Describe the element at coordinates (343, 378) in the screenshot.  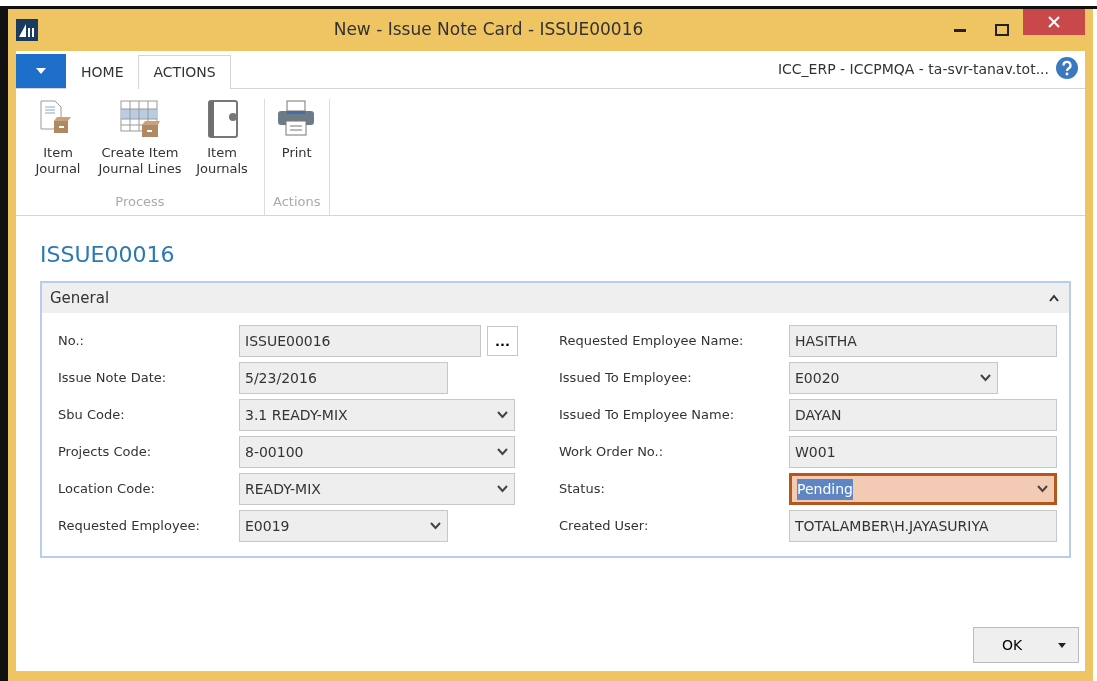
I see `input-field: 5/23/2016` at that location.